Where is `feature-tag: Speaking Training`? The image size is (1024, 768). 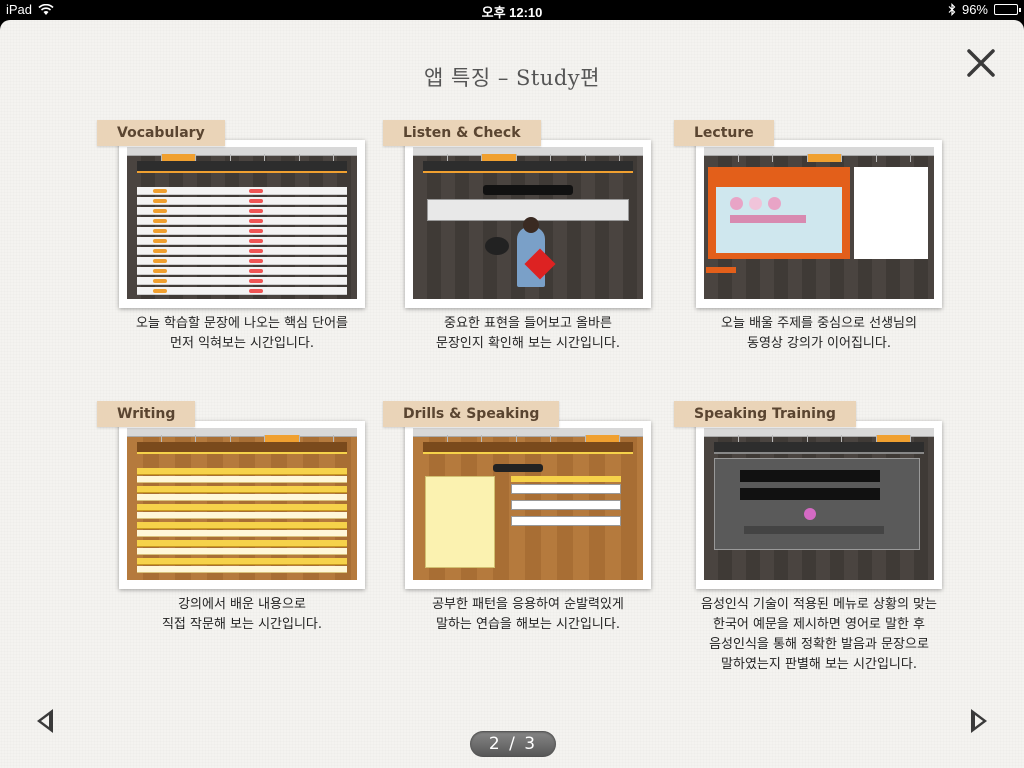 feature-tag: Speaking Training is located at coordinates (765, 414).